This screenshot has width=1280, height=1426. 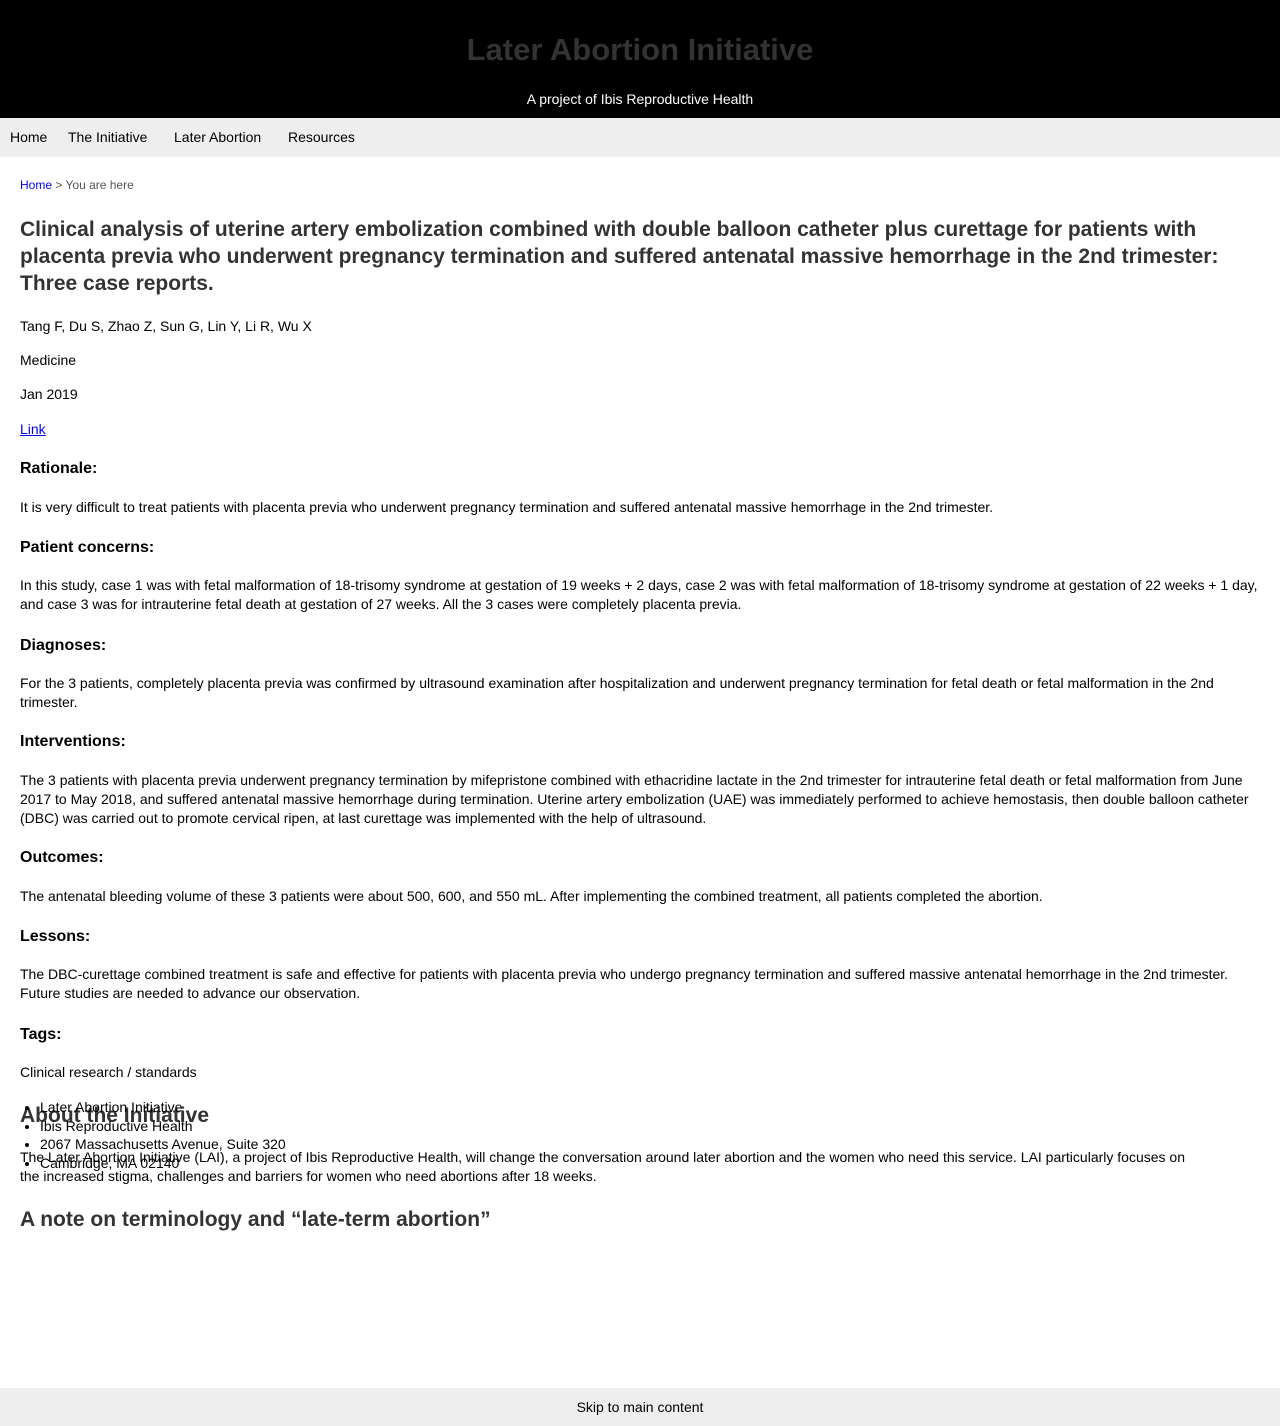 What do you see at coordinates (321, 137) in the screenshot?
I see `nav-item-resources: Resources` at bounding box center [321, 137].